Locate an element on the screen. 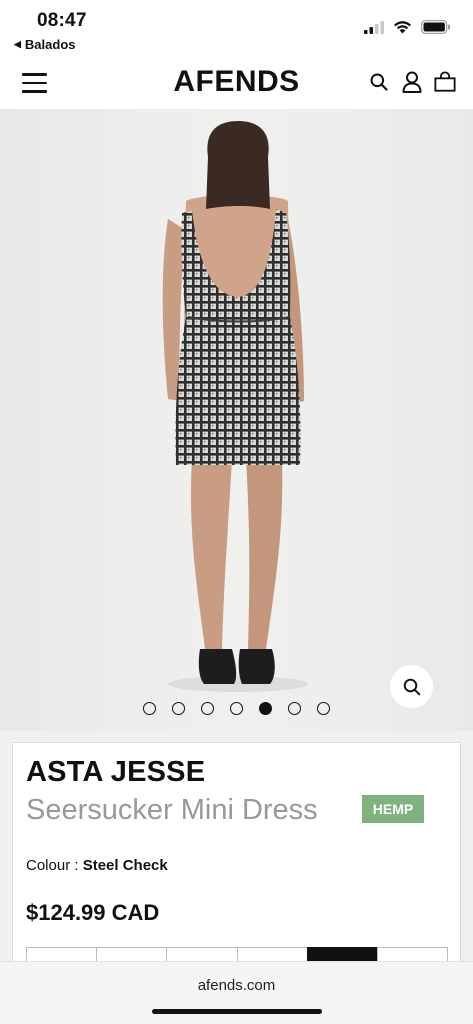 The height and width of the screenshot is (1024, 473). search-icon is located at coordinates (379, 82).